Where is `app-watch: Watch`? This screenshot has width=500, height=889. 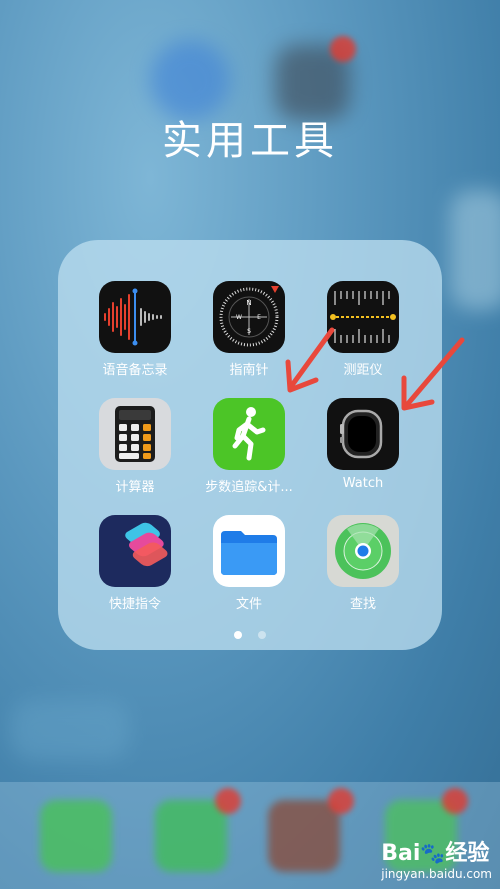
app-watch: Watch is located at coordinates (363, 444).